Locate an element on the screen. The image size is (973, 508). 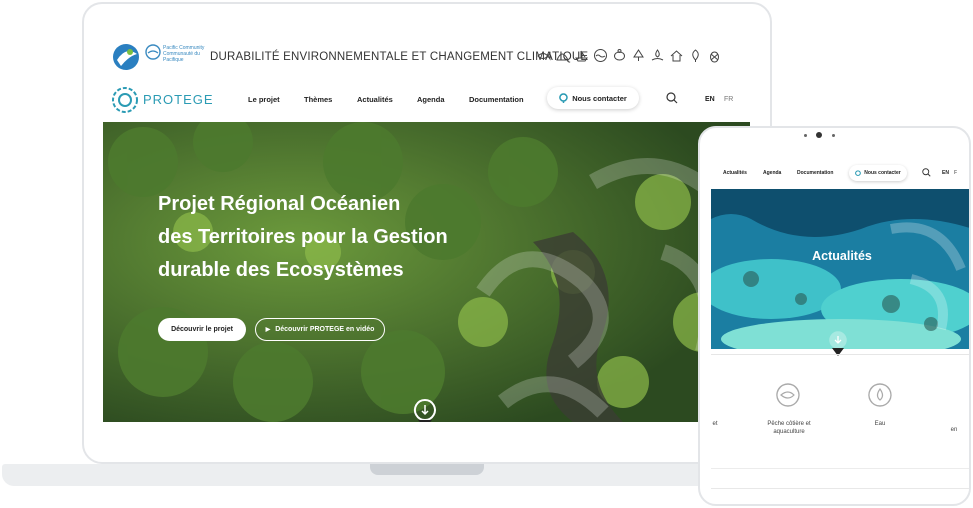
contact-button: Nous contacter is located at coordinates (593, 98).